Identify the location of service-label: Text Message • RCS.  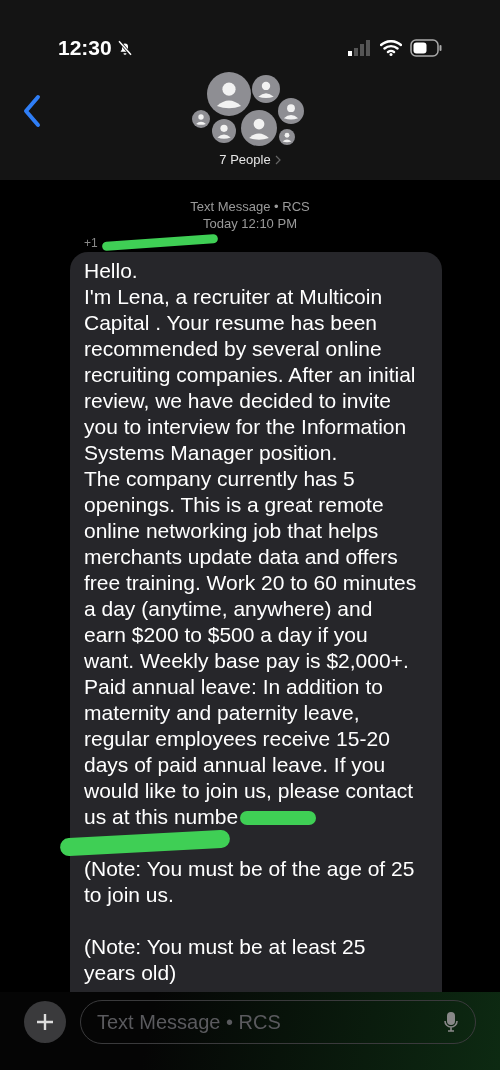
(250, 206).